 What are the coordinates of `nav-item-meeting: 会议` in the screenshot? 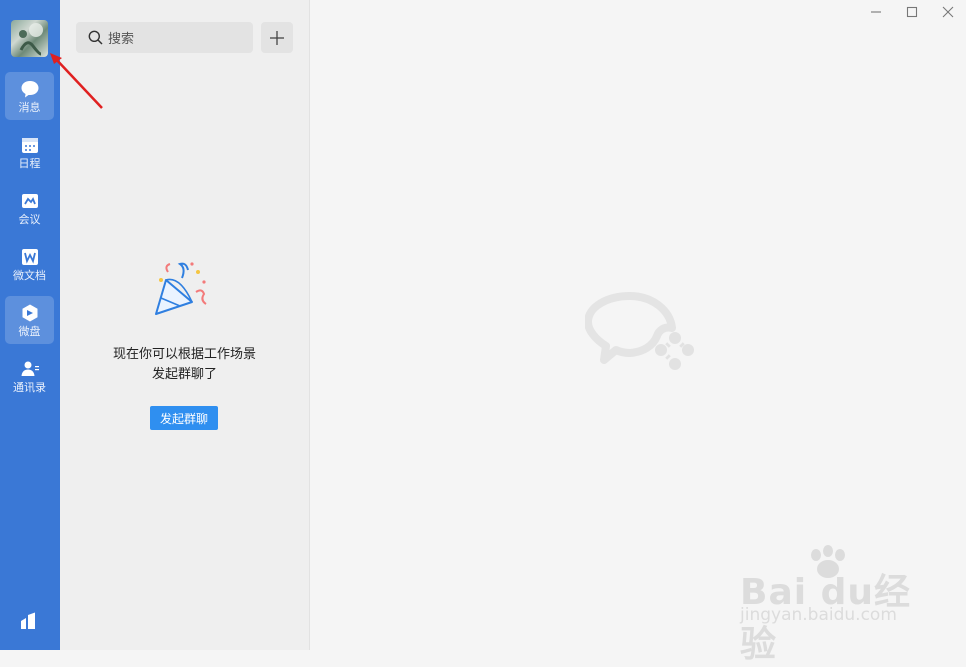 It's located at (29, 208).